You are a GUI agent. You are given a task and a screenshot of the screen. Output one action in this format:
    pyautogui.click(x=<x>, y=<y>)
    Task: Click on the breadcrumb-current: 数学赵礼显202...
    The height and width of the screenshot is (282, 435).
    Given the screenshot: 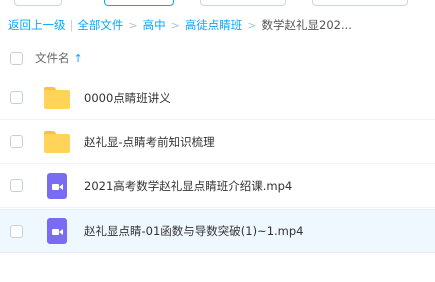 What is the action you would take?
    pyautogui.click(x=306, y=25)
    